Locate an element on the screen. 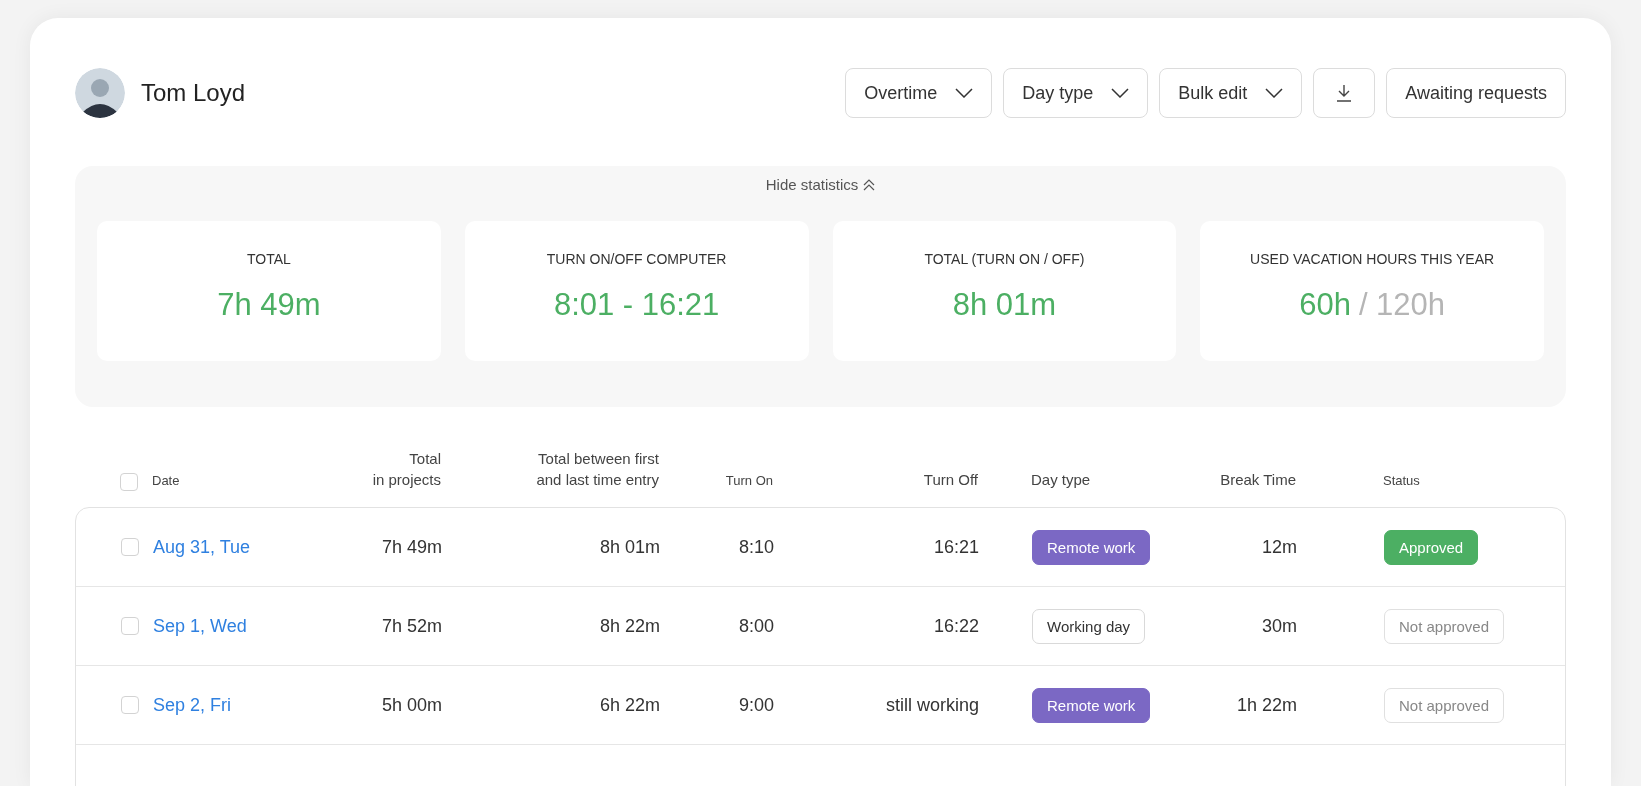 The width and height of the screenshot is (1641, 786). table-cell-text: 1h 22m is located at coordinates (1266, 705).